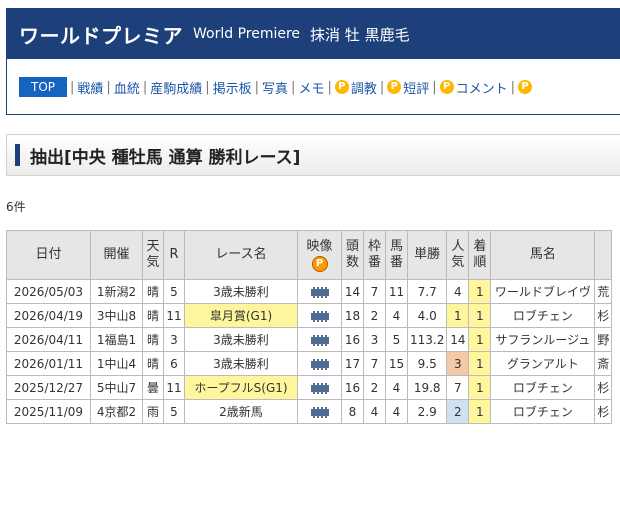 This screenshot has width=620, height=512. Describe the element at coordinates (241, 411) in the screenshot. I see `race-name: 2歳新馬` at that location.